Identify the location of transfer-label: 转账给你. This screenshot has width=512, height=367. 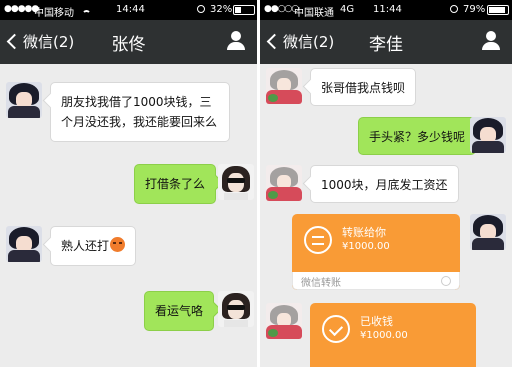
(364, 232).